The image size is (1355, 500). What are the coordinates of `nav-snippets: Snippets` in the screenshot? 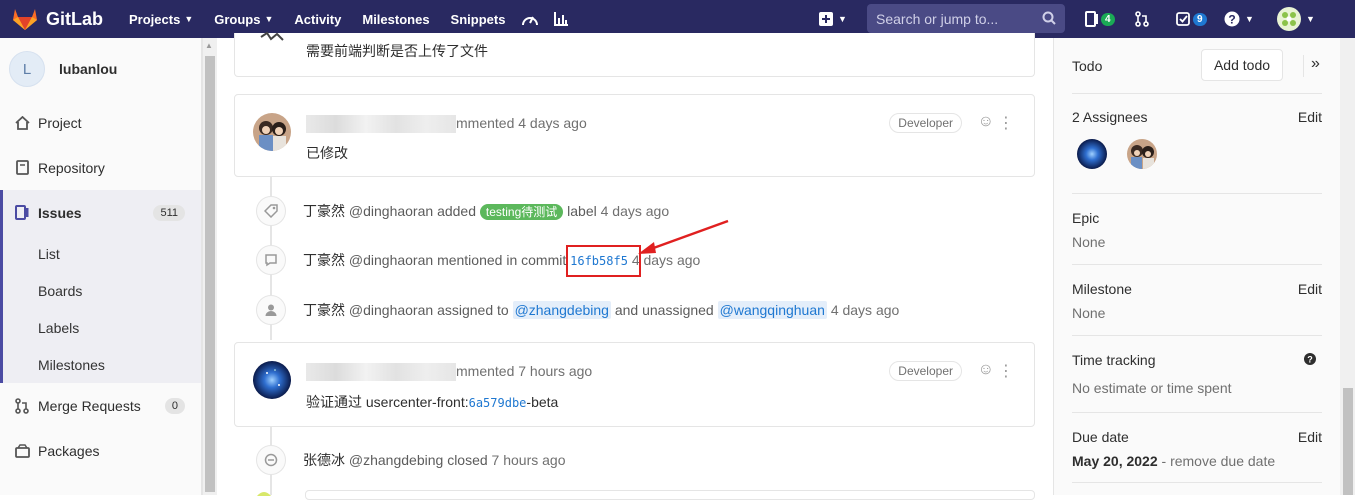 It's located at (478, 19).